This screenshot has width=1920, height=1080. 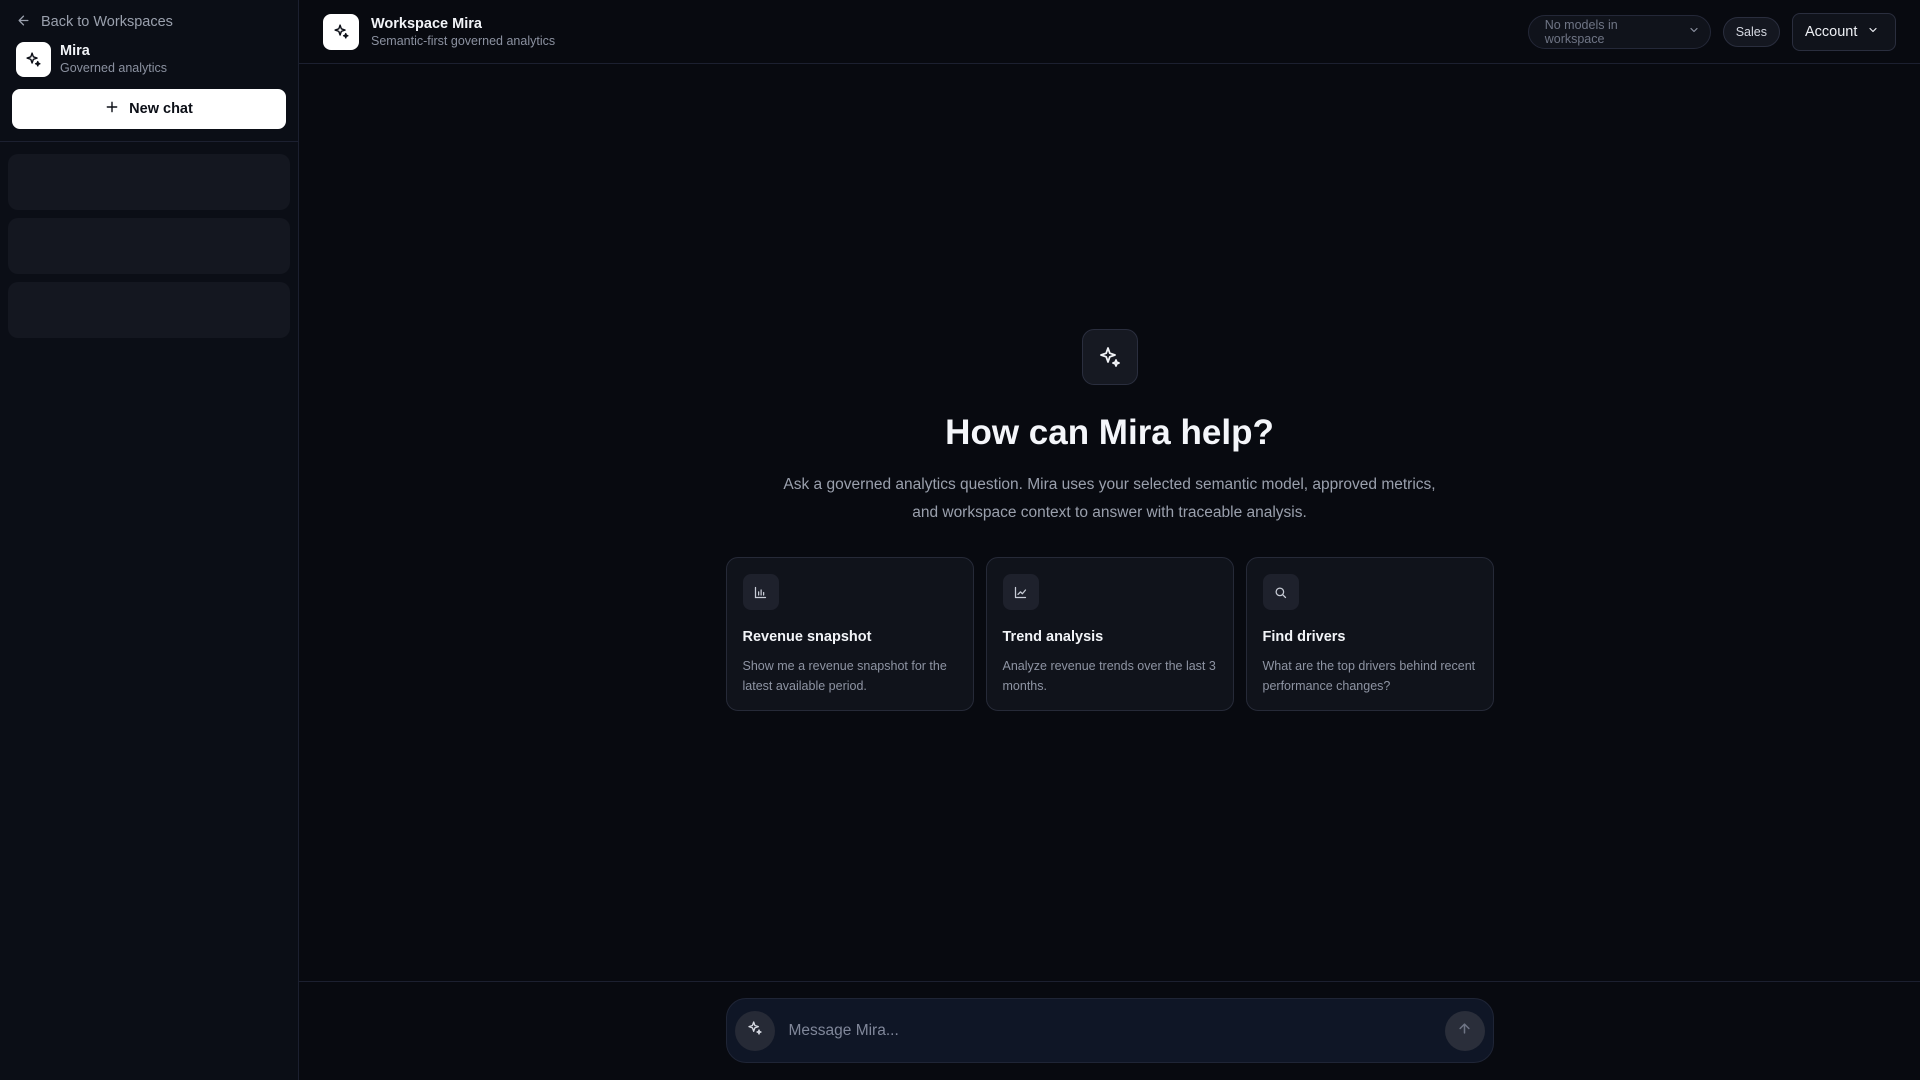 I want to click on new-chat-label: New chat, so click(x=161, y=109).